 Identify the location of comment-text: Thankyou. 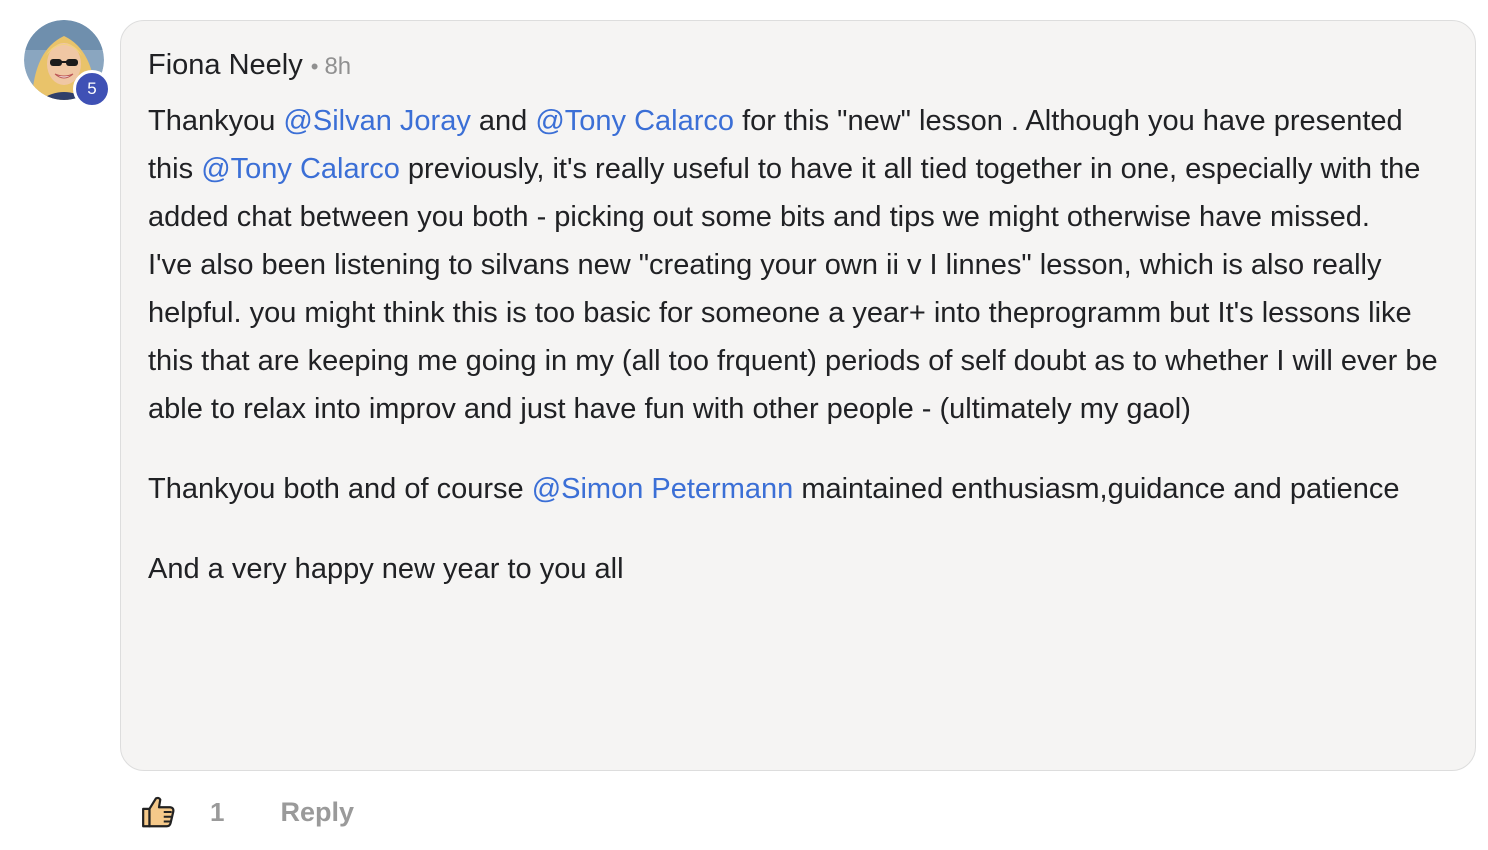
(216, 121).